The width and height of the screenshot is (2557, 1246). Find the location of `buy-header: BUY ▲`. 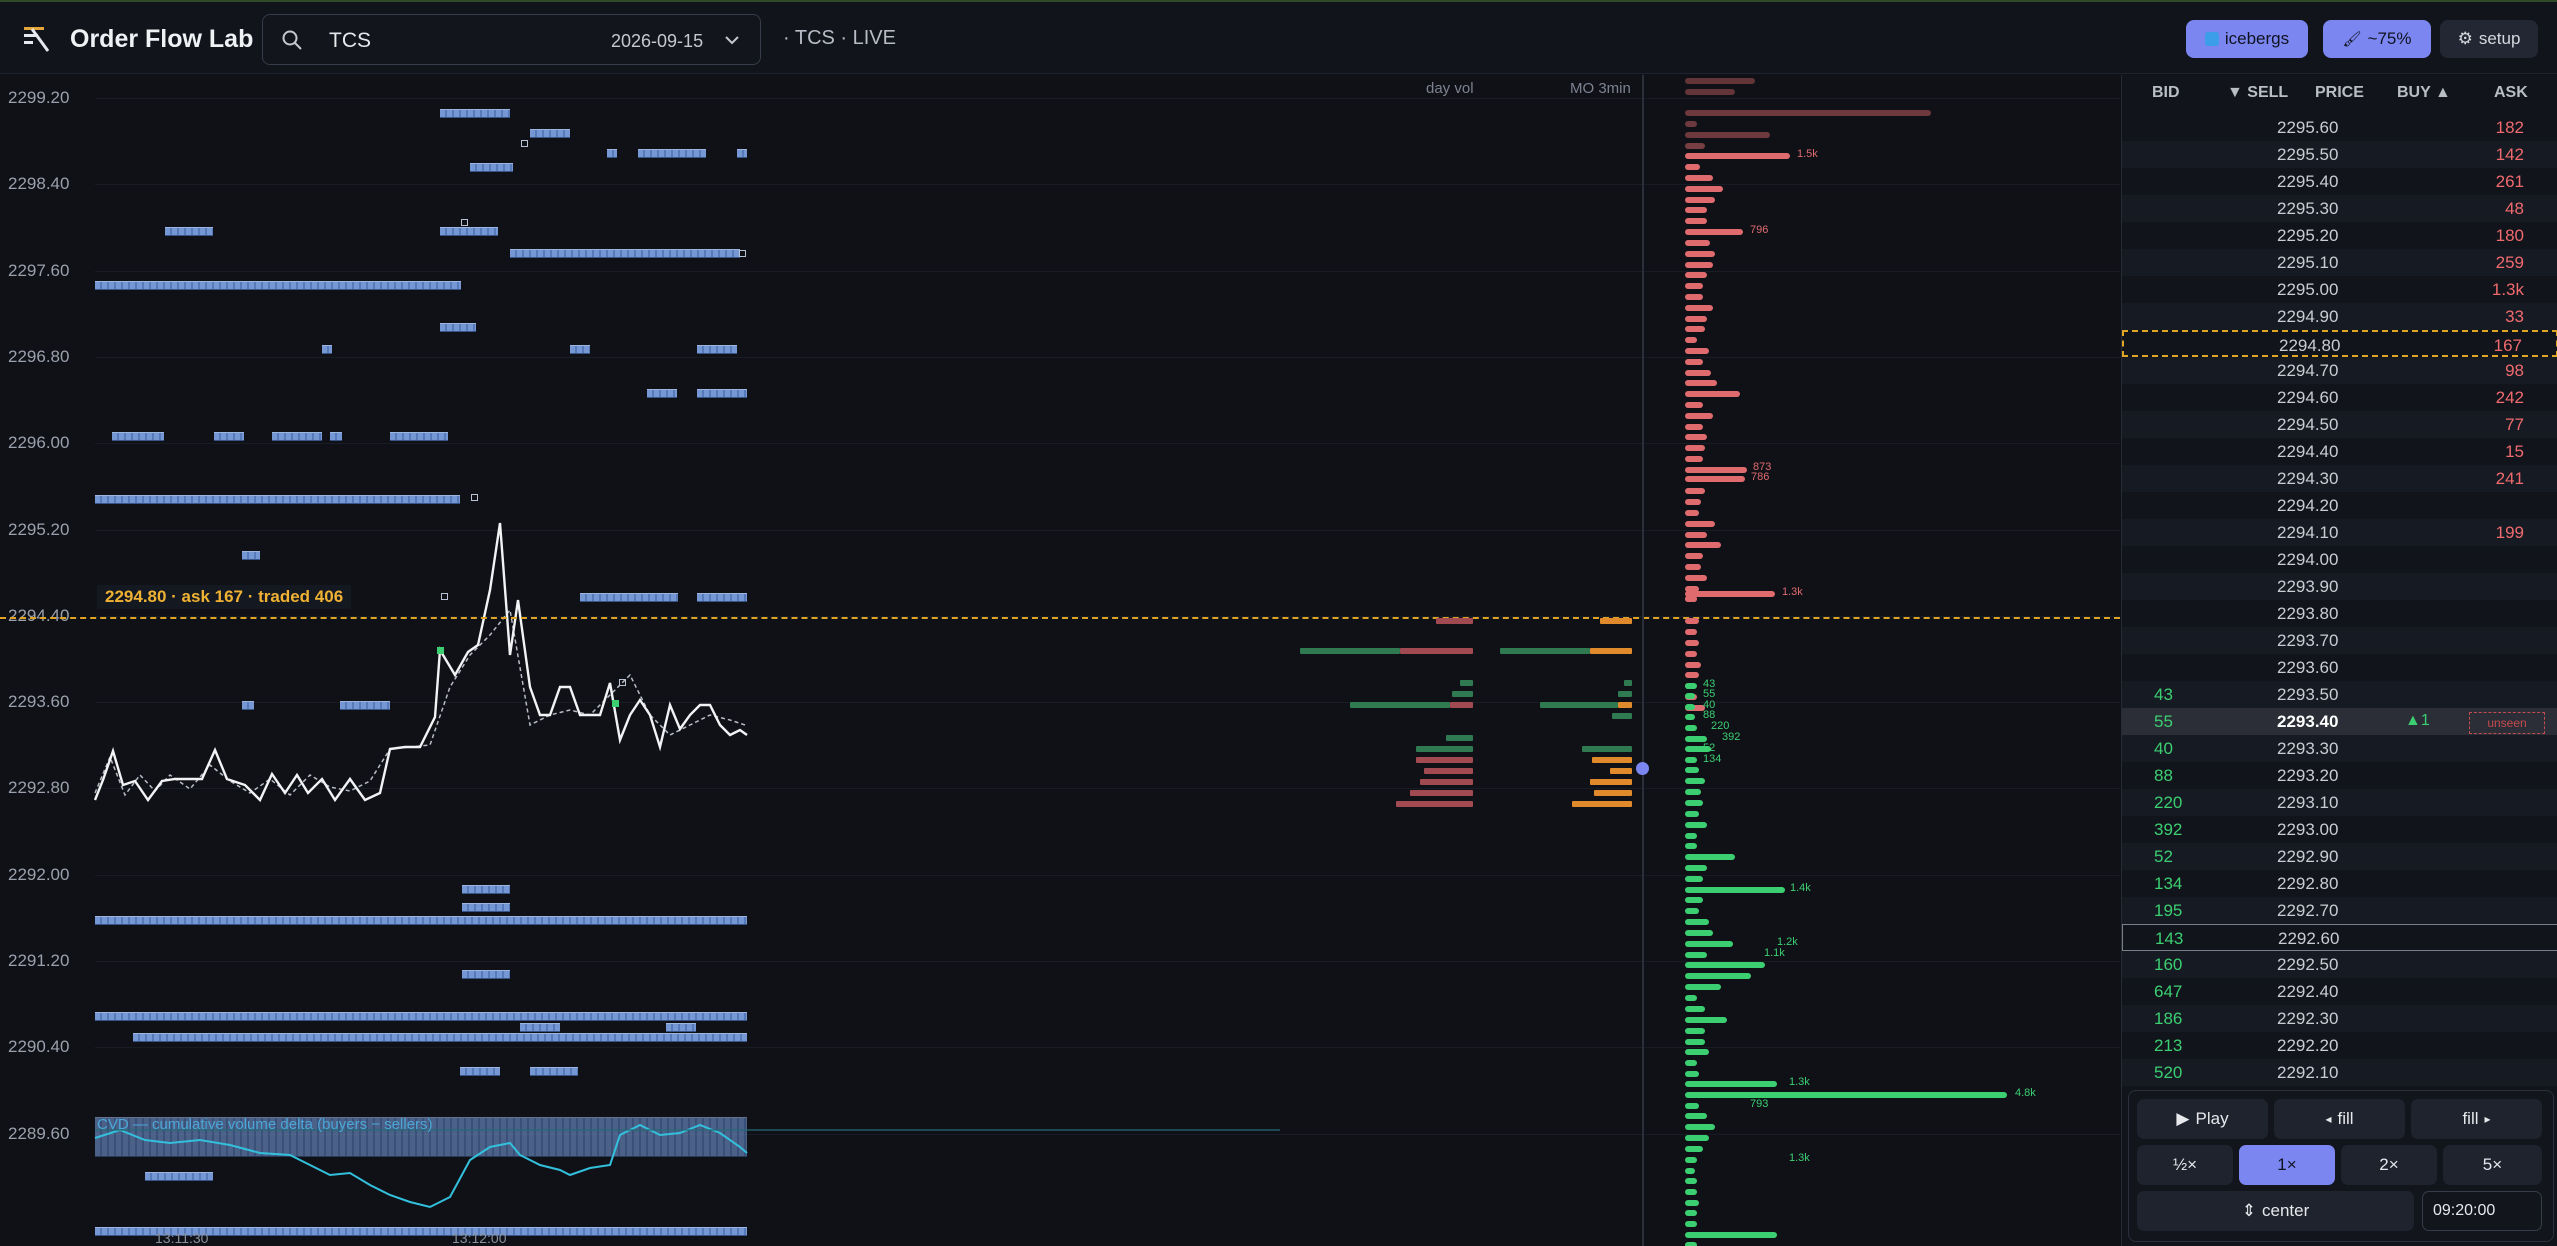

buy-header: BUY ▲ is located at coordinates (2424, 93).